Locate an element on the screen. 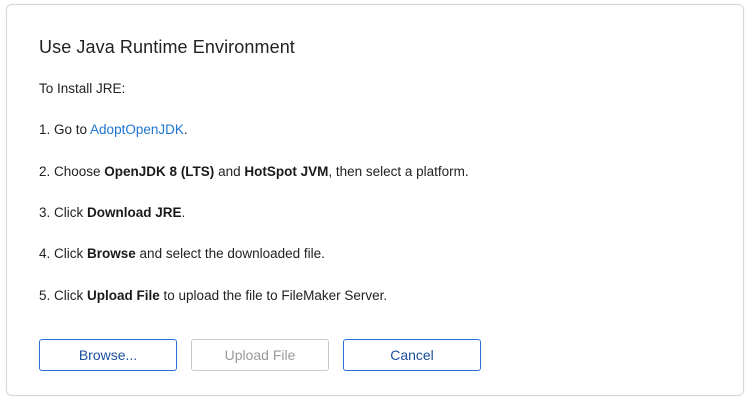 This screenshot has width=750, height=400. step-4-suffix: and select the downloaded file. is located at coordinates (230, 253).